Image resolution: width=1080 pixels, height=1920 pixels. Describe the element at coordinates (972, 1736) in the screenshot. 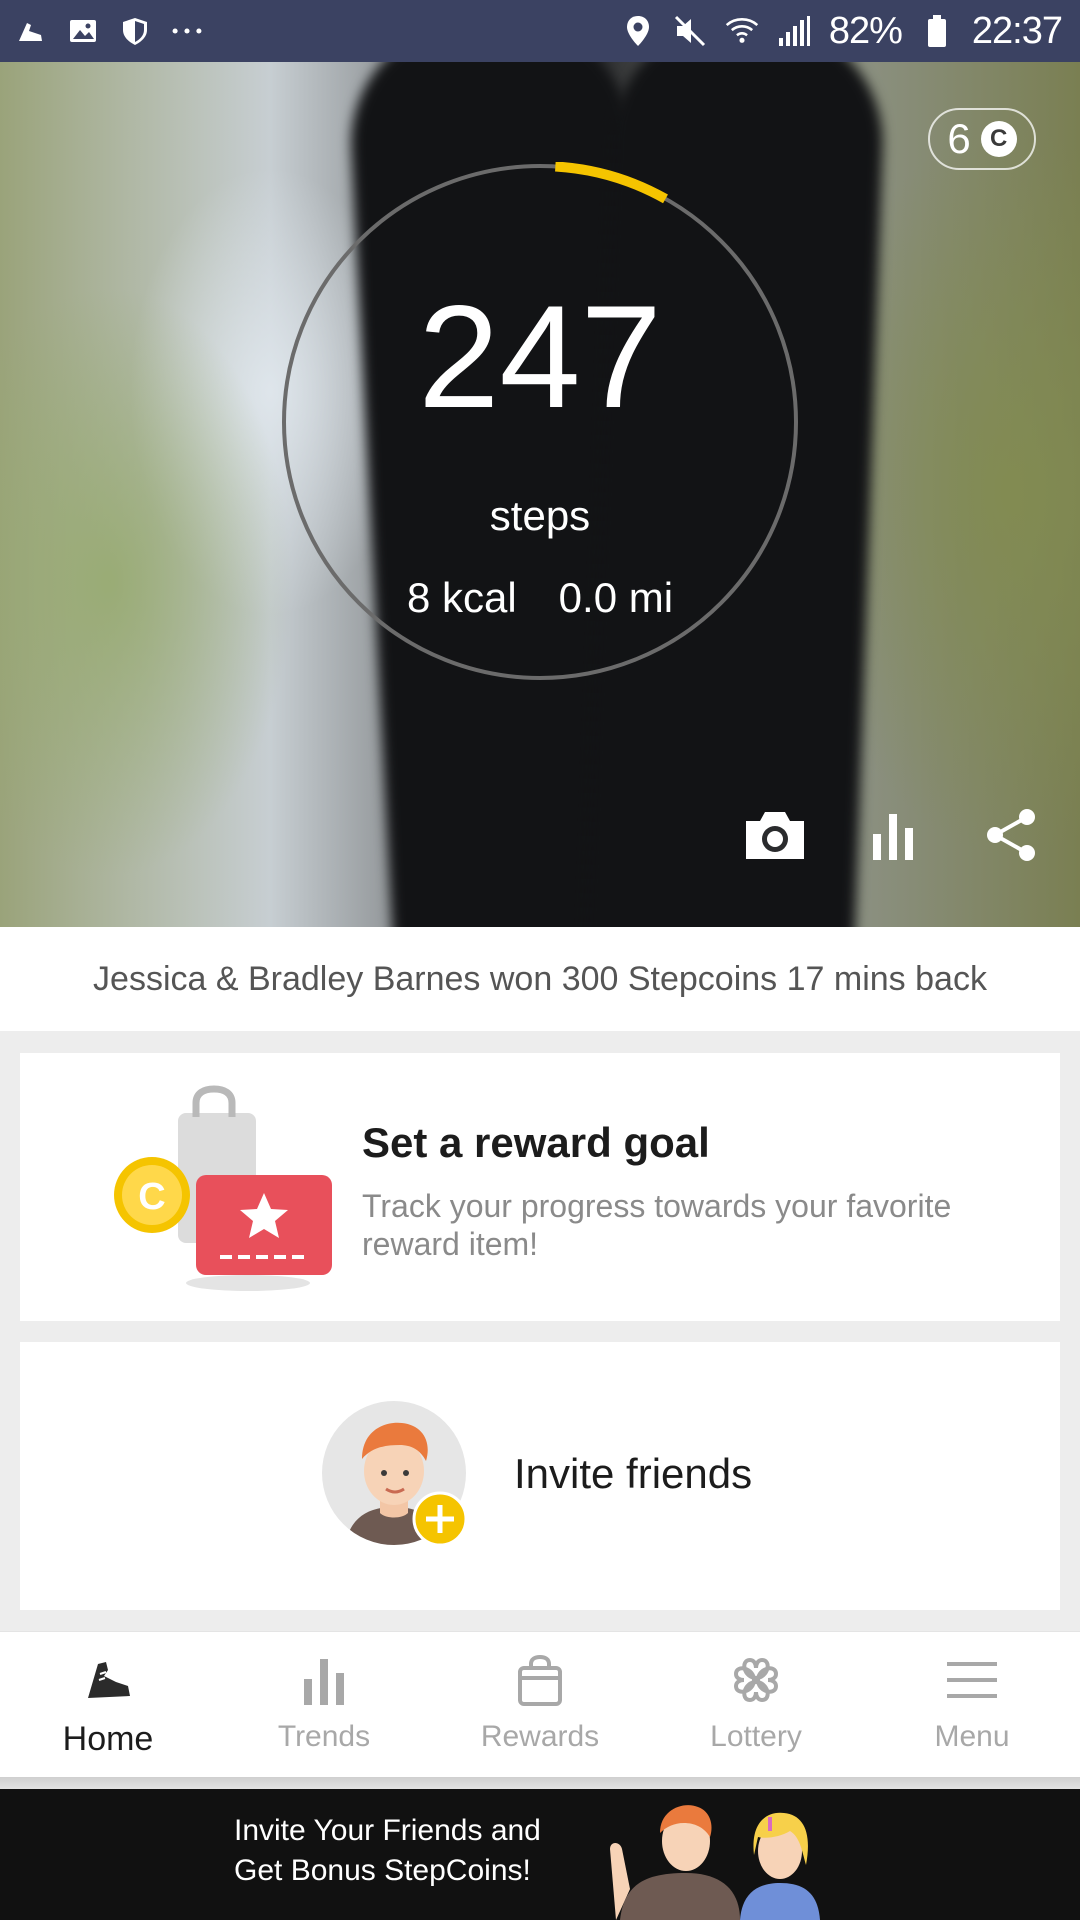

I see `nav-label-menu: Menu` at that location.